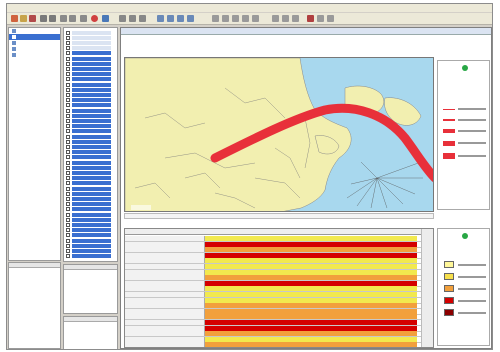 The height and width of the screenshot is (352, 500). I want to click on map-legend, so click(463, 135).